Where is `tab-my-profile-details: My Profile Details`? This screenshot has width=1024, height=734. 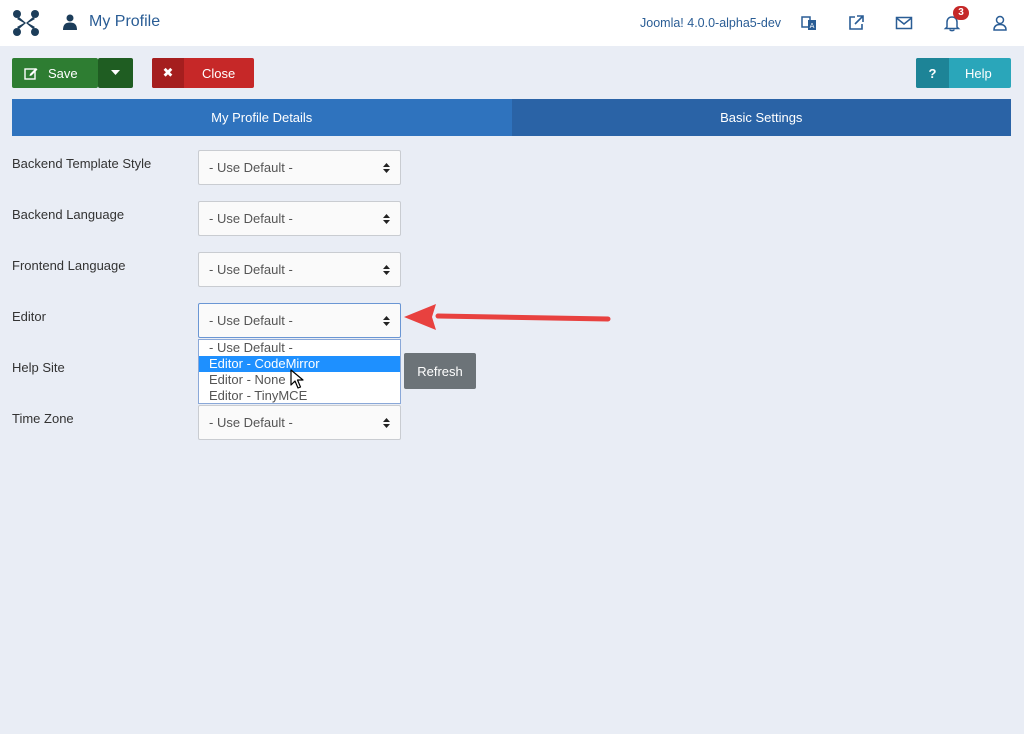 tab-my-profile-details: My Profile Details is located at coordinates (262, 117).